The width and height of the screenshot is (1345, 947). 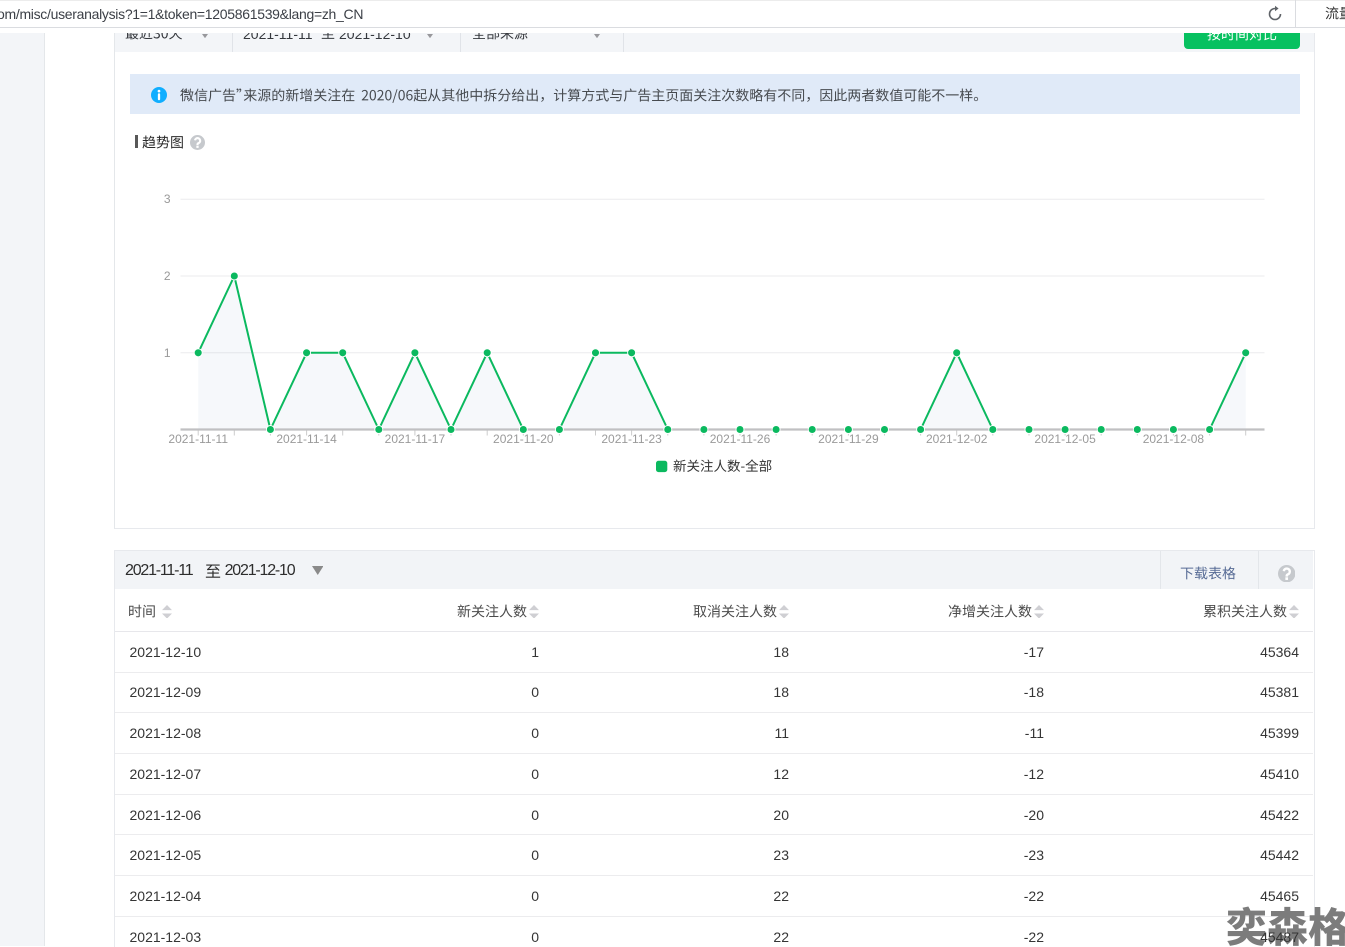 I want to click on svg-text: 2, so click(x=167, y=276).